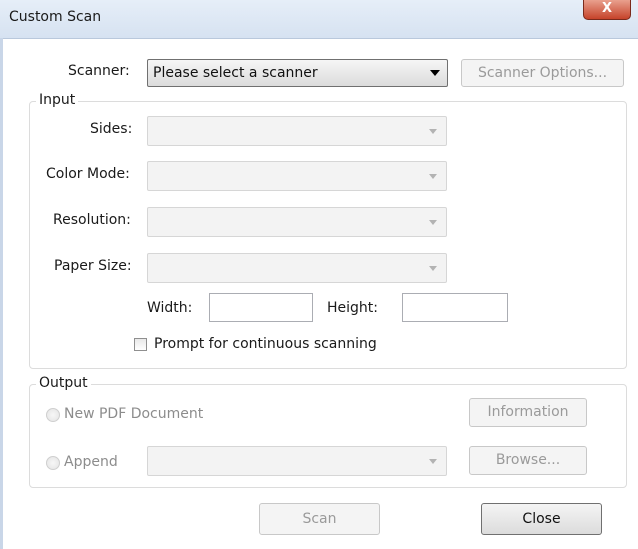 This screenshot has height=549, width=638. What do you see at coordinates (133, 414) in the screenshot?
I see `new-pdf-label: New PDF Document` at bounding box center [133, 414].